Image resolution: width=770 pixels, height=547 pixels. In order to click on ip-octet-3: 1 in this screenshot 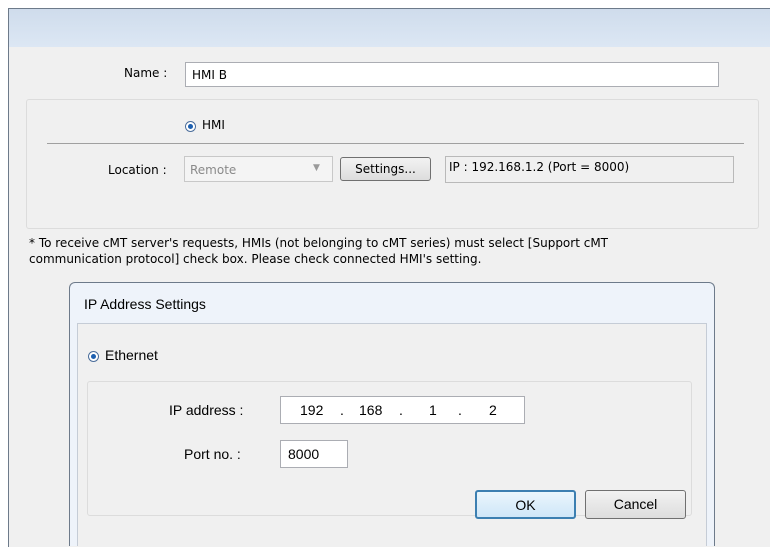, I will do `click(433, 410)`.